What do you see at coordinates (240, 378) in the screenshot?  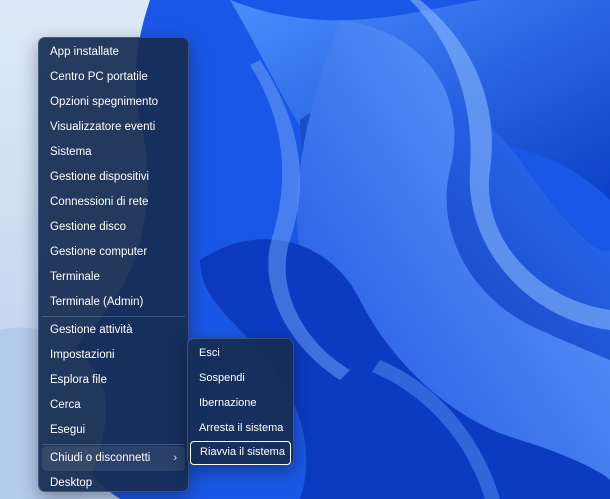 I see `submenu-item-sospendi: Sospendi` at bounding box center [240, 378].